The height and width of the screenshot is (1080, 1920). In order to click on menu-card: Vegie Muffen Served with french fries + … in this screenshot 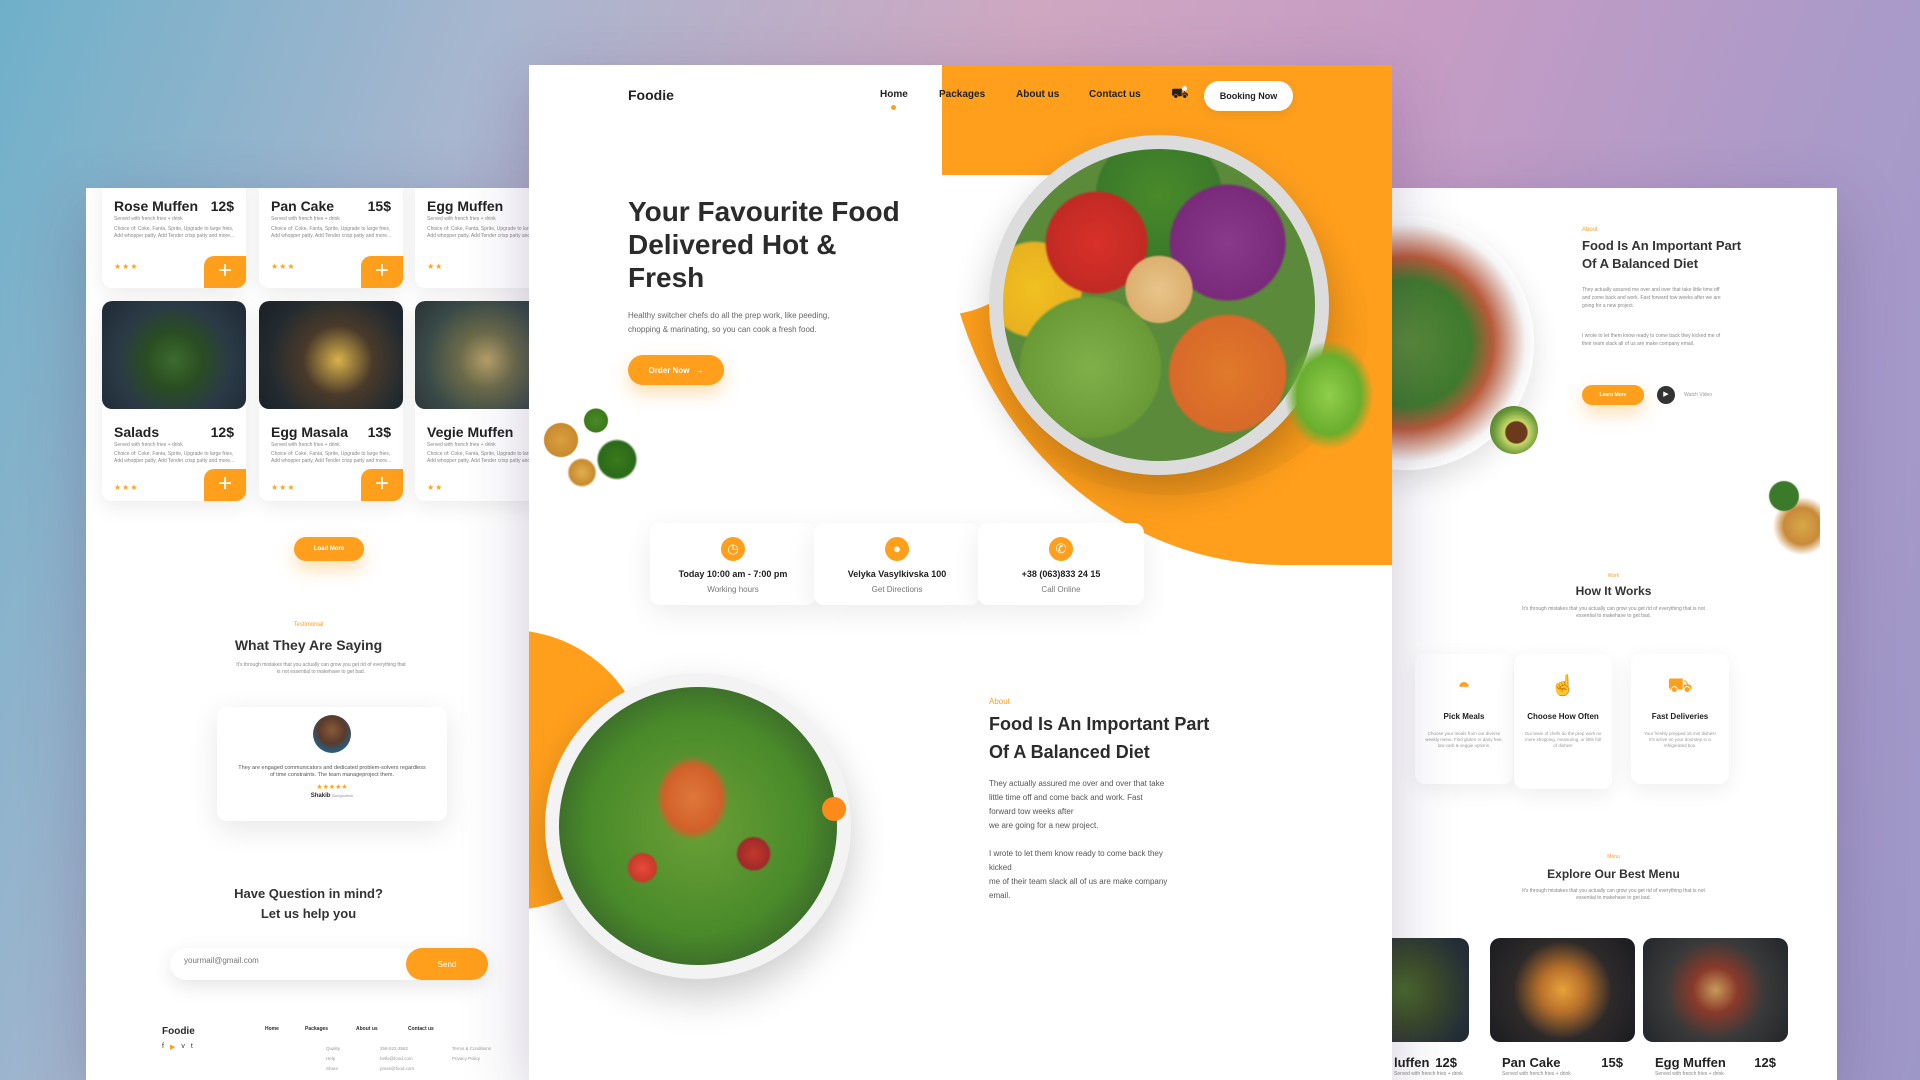, I will do `click(473, 401)`.